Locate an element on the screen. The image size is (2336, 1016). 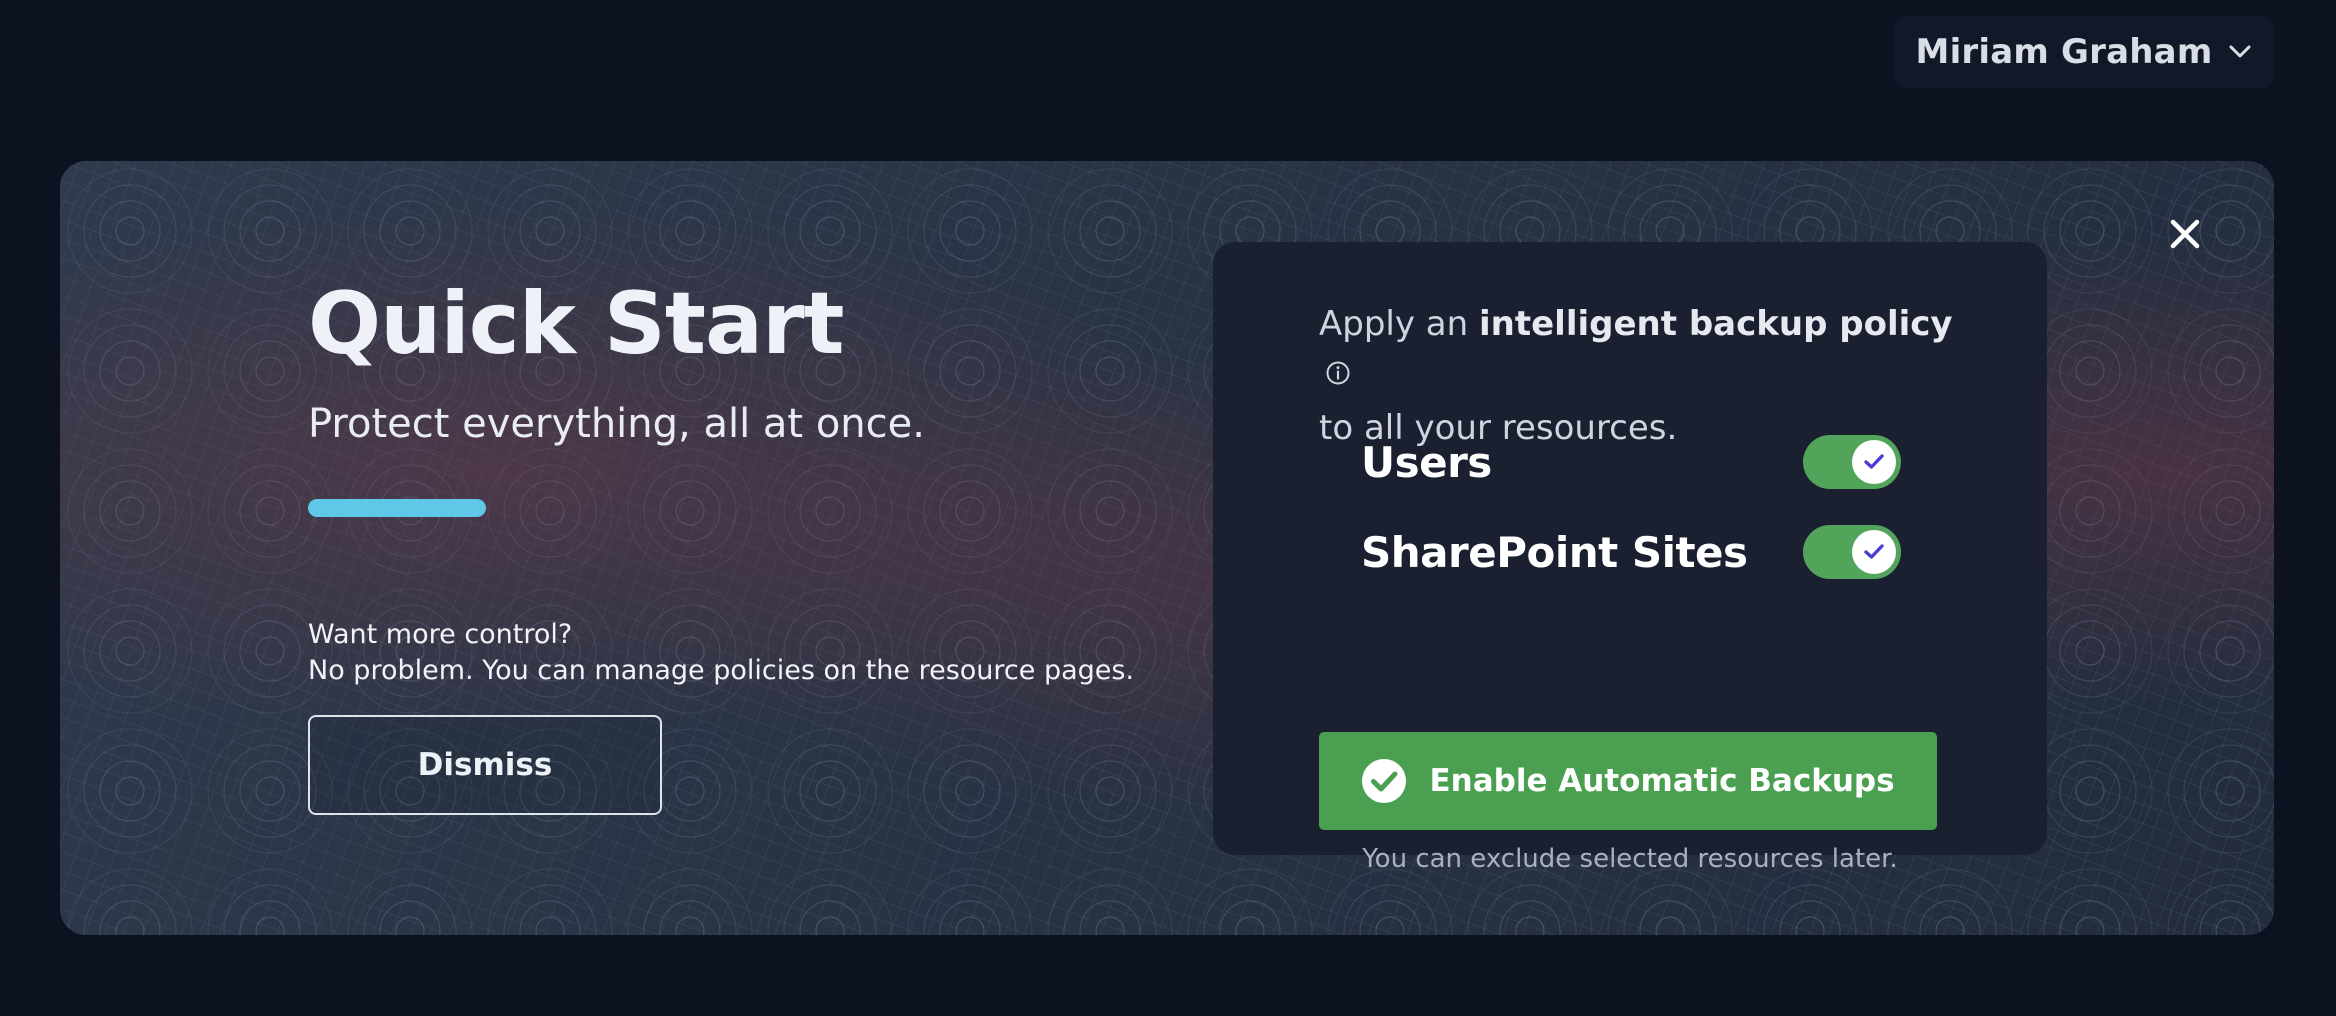
close-icon is located at coordinates (2185, 234).